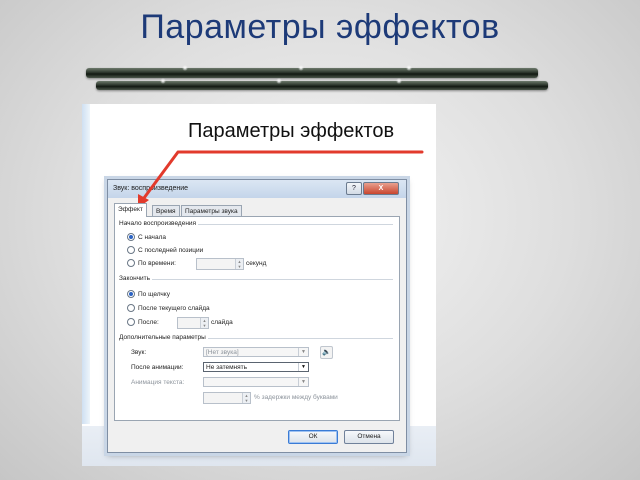 The height and width of the screenshot is (480, 640). I want to click on stop-group-title: Закончить, so click(136, 278).